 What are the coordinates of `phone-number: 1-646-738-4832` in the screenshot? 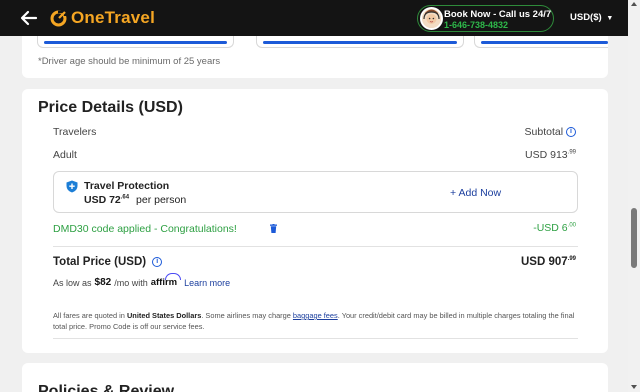 It's located at (476, 25).